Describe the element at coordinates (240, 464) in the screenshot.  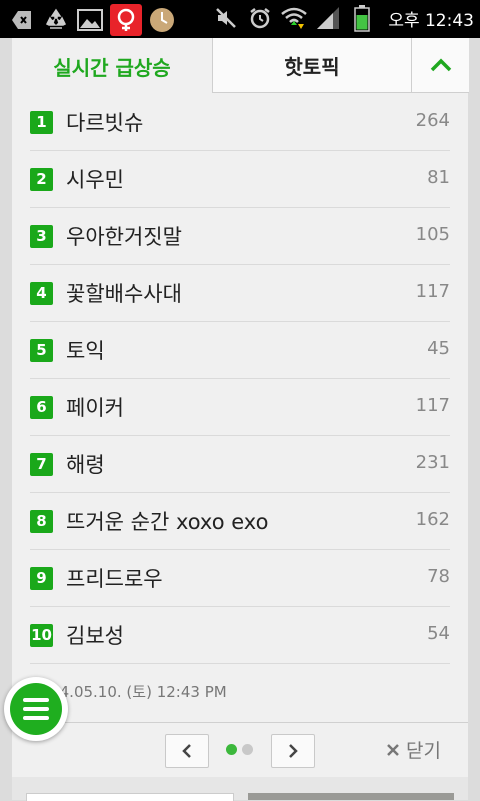
I see `keyword-row: 7 해령 231` at that location.